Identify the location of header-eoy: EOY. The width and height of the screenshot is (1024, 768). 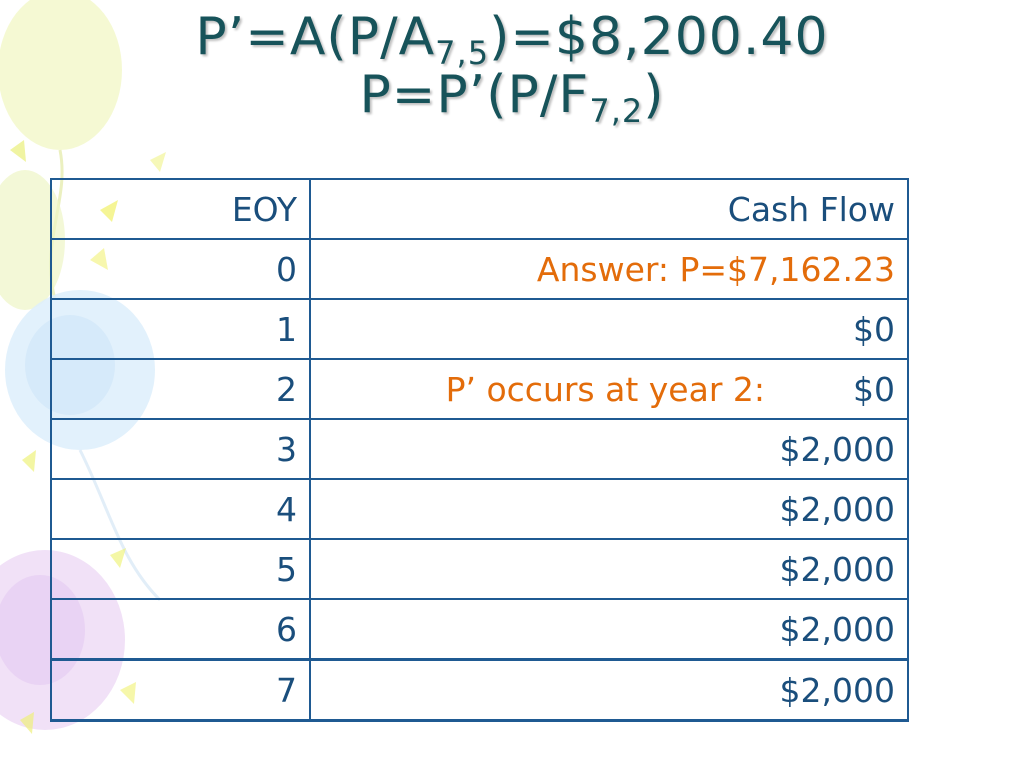
(180, 209).